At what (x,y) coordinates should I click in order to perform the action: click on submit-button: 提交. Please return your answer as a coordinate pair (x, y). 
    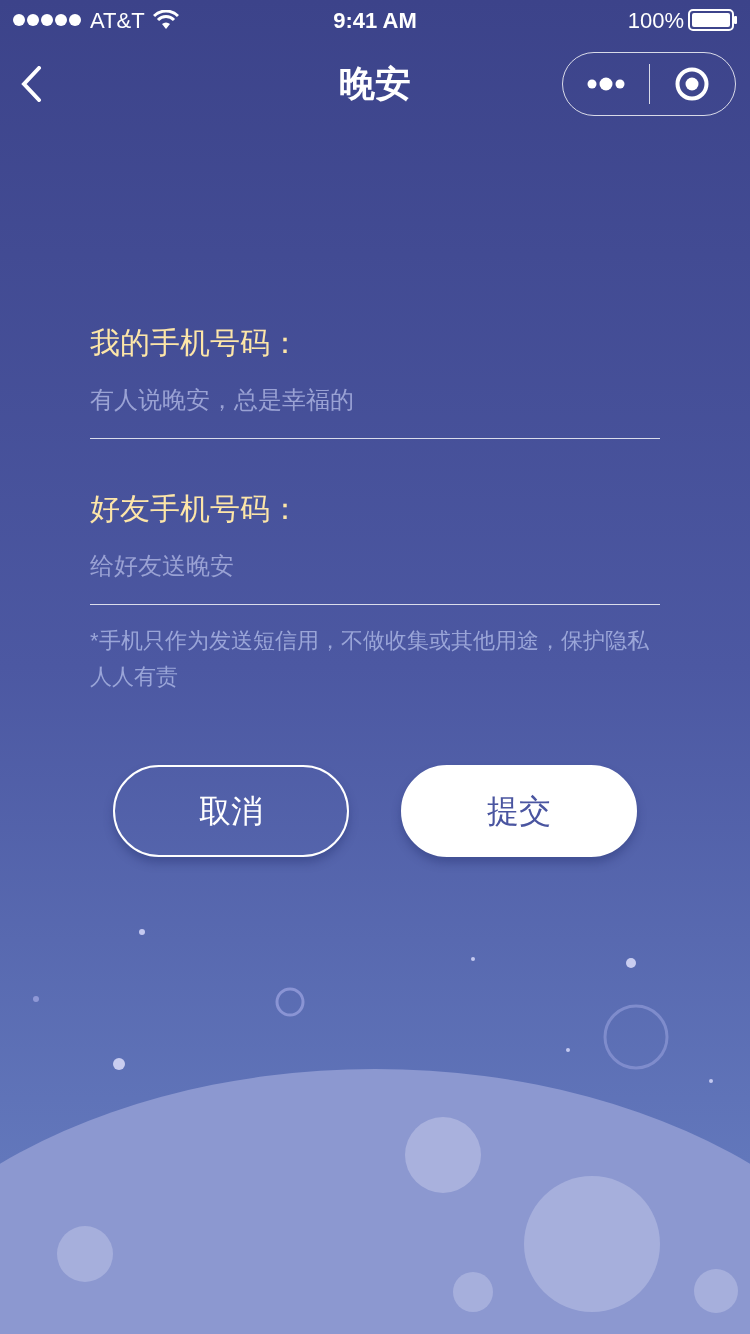
    Looking at the image, I should click on (519, 811).